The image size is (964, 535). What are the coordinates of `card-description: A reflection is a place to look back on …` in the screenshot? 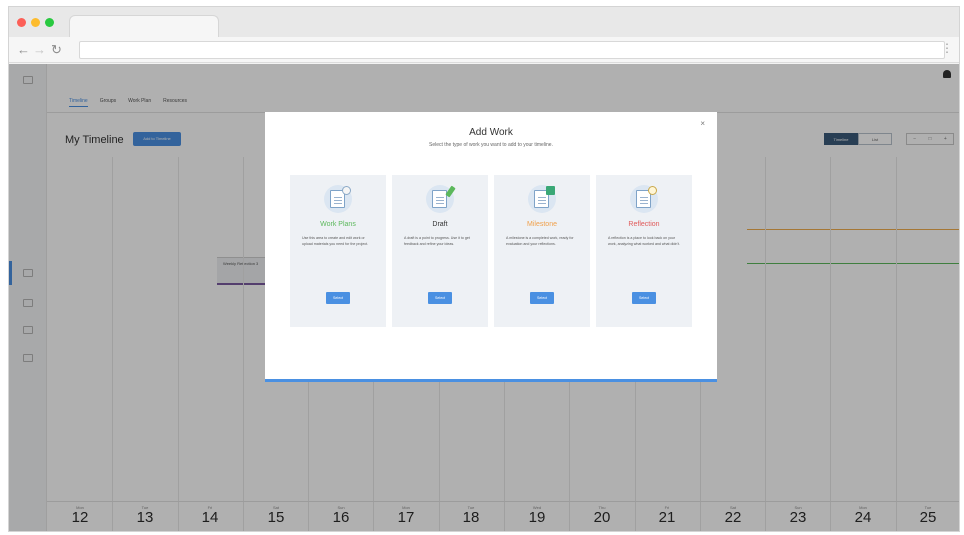 It's located at (644, 241).